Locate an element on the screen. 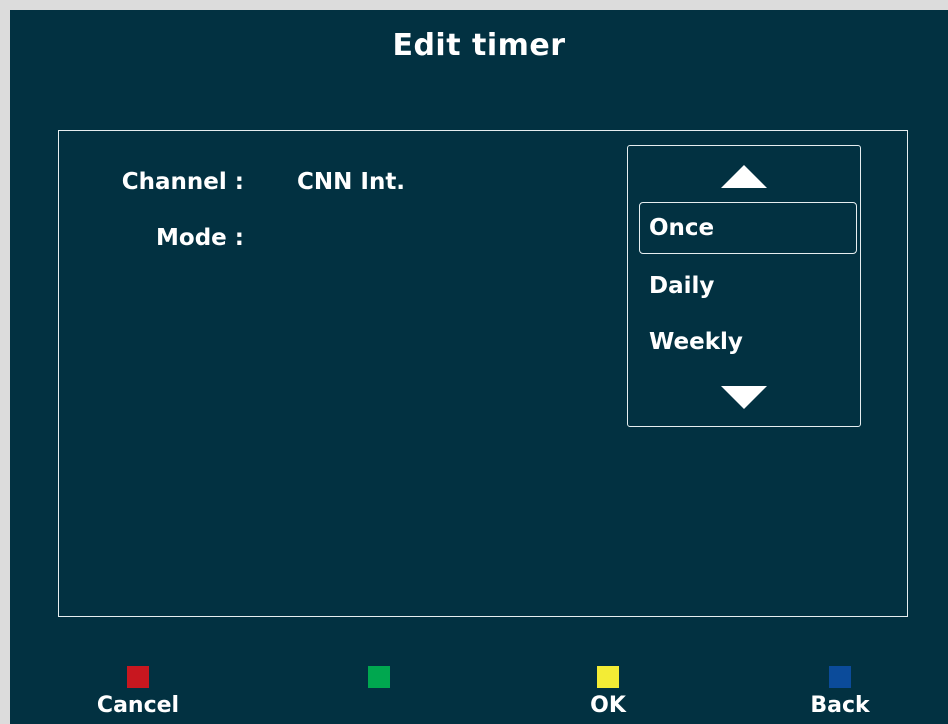 This screenshot has height=724, width=948. mode-option-once: Once is located at coordinates (748, 228).